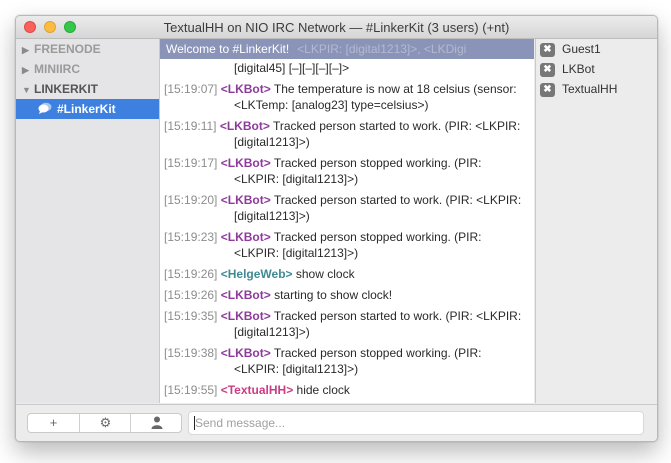 This screenshot has height=463, width=671. Describe the element at coordinates (87, 69) in the screenshot. I see `network-miniirc: ▶ MINIIRC` at that location.